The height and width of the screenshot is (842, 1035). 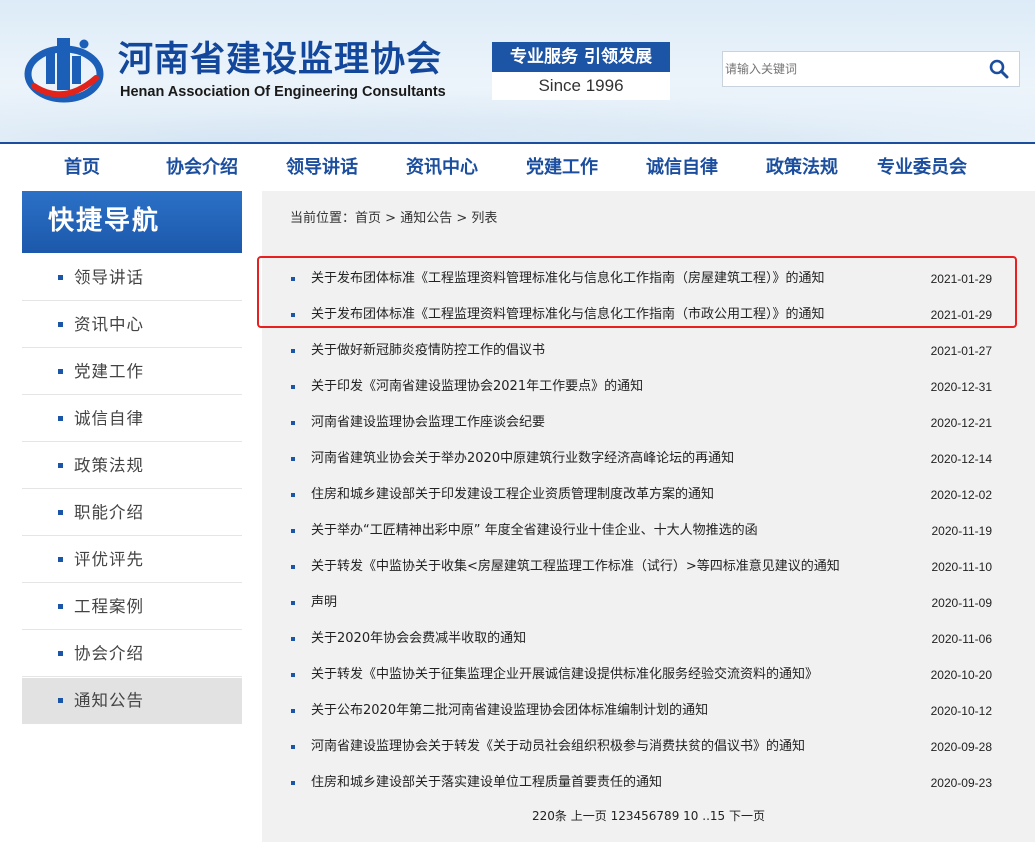 What do you see at coordinates (64, 69) in the screenshot?
I see `association-logo` at bounding box center [64, 69].